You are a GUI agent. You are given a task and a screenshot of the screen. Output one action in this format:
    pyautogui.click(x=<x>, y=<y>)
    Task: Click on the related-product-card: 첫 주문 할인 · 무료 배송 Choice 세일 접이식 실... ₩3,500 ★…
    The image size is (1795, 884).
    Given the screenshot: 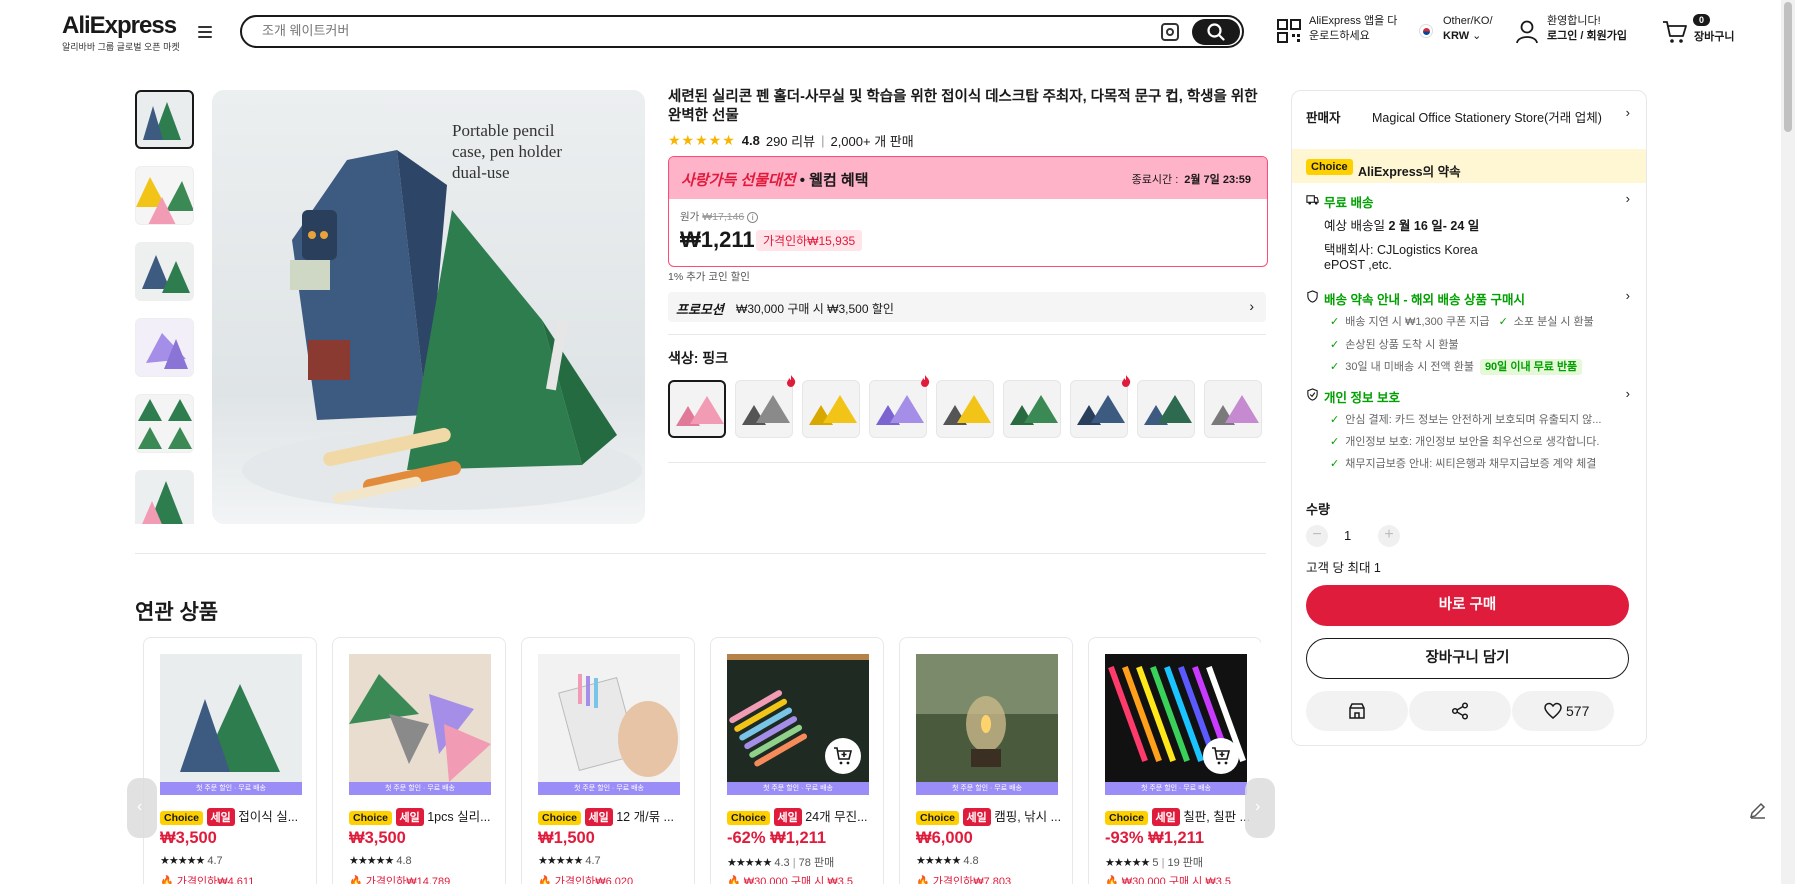 What is the action you would take?
    pyautogui.click(x=230, y=760)
    